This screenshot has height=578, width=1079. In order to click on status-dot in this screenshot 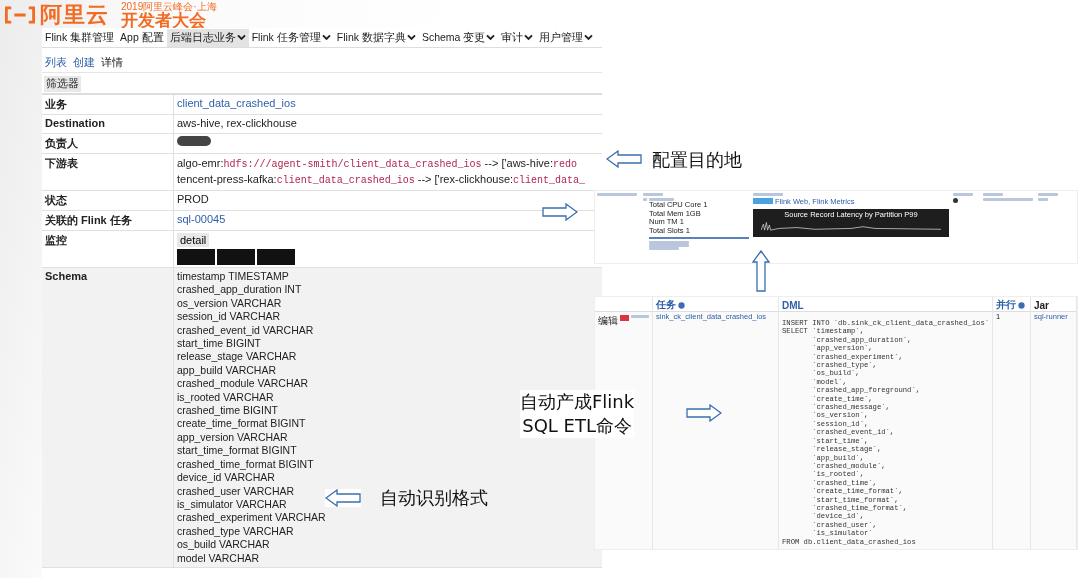, I will do `click(955, 200)`.